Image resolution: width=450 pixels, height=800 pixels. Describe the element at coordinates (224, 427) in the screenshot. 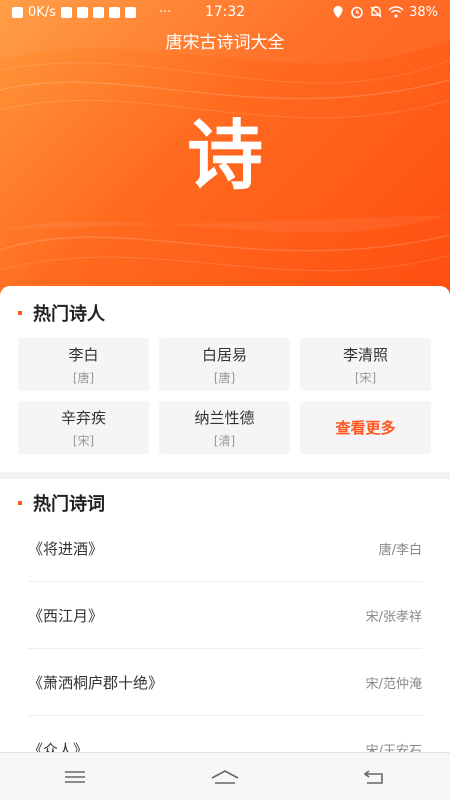

I see `poet-card: 纳兰性德 [清]` at that location.